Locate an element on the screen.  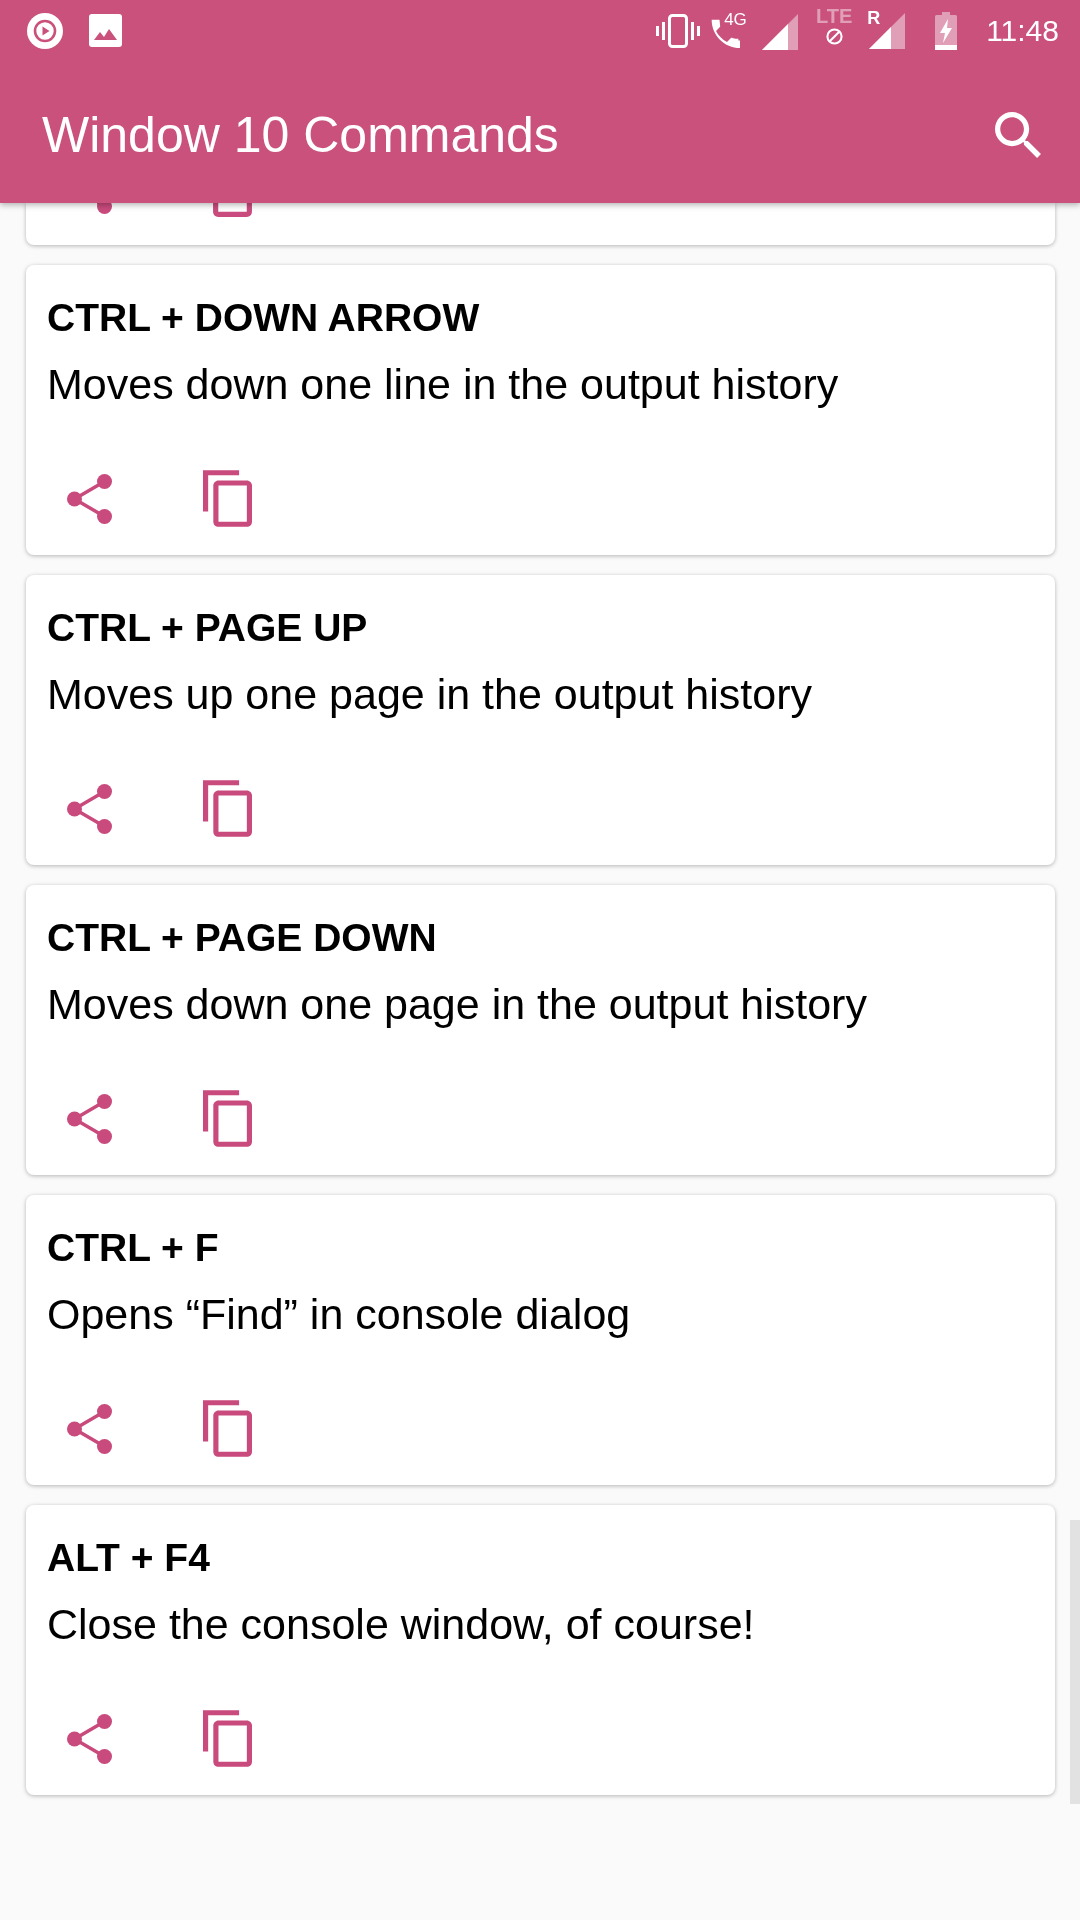
command-description: Close the console window, of course! is located at coordinates (401, 1624).